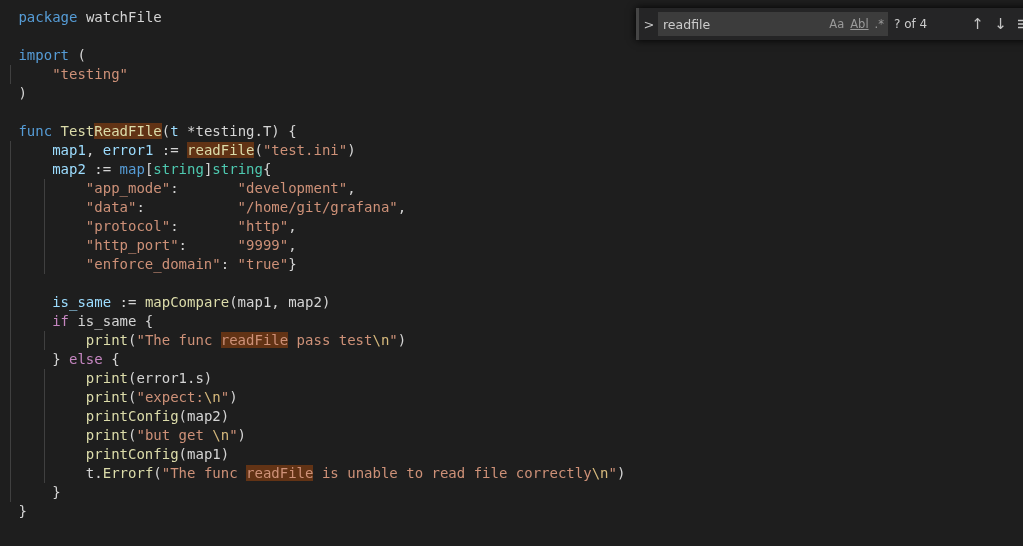  I want to click on code-line: "http_port": "9999",, so click(190, 245).